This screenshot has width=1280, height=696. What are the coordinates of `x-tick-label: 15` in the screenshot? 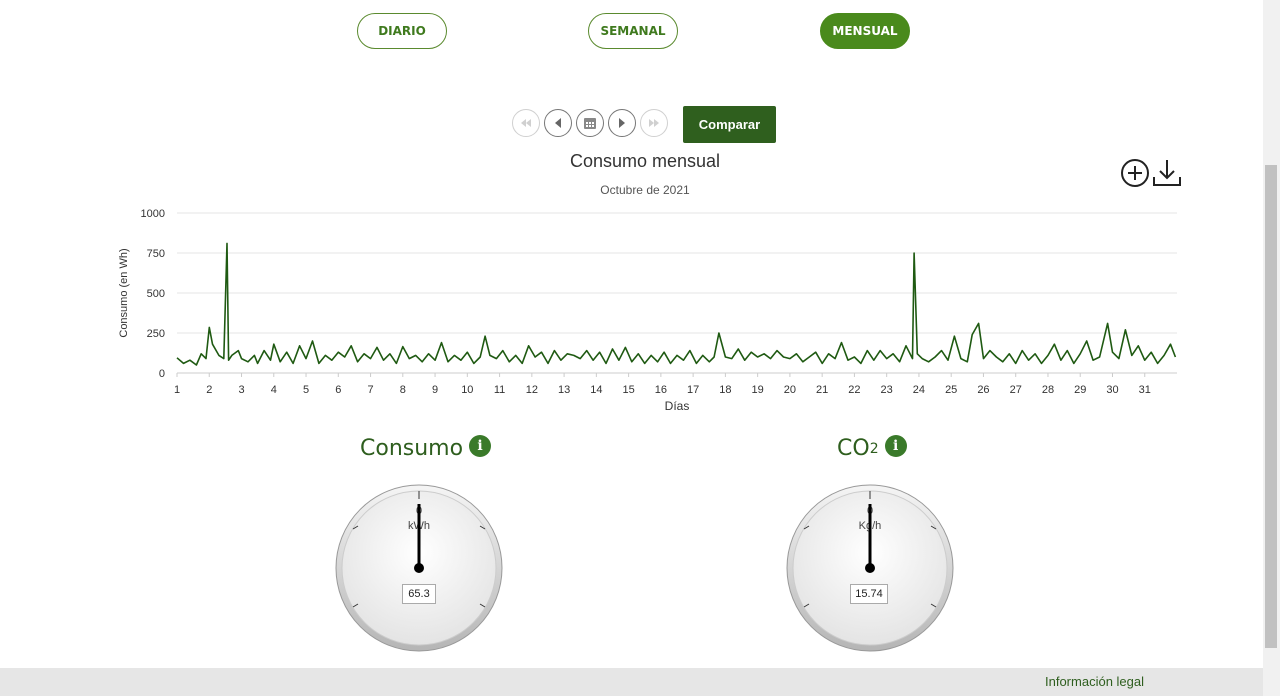 It's located at (628, 390).